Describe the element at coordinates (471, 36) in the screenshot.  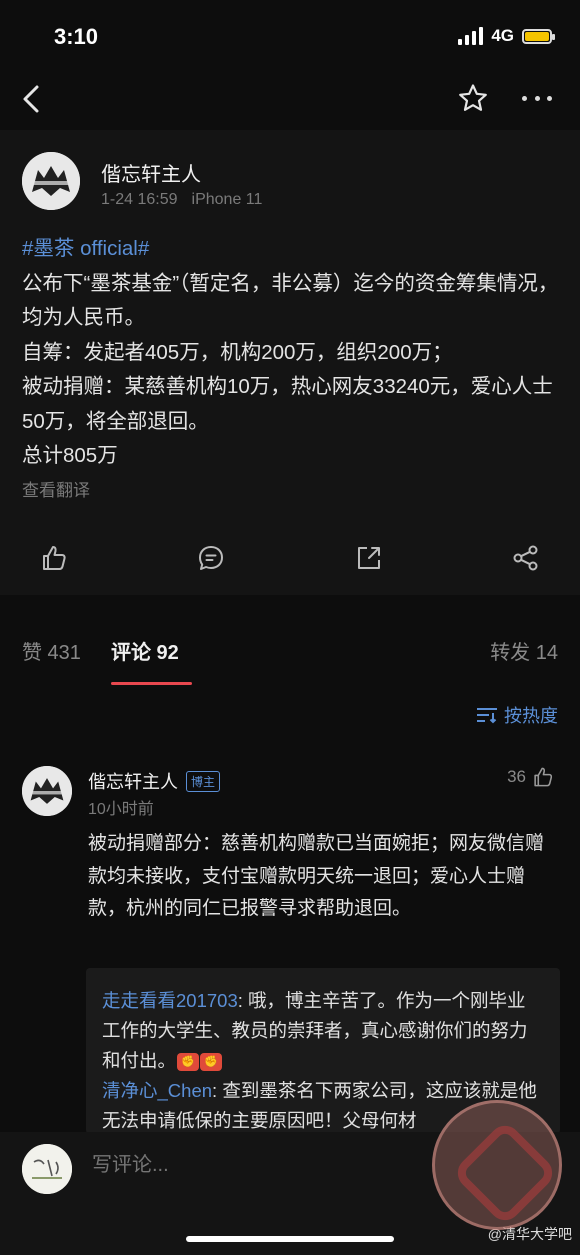
I see `signal-icon` at that location.